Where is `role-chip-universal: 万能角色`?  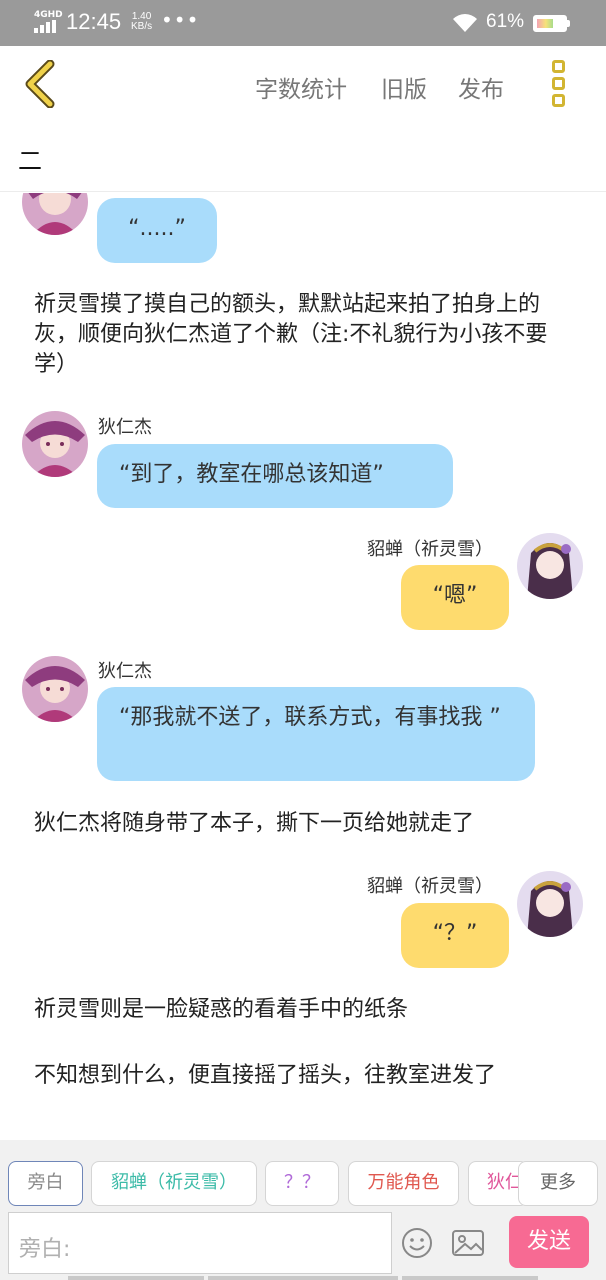 role-chip-universal: 万能角色 is located at coordinates (403, 1183).